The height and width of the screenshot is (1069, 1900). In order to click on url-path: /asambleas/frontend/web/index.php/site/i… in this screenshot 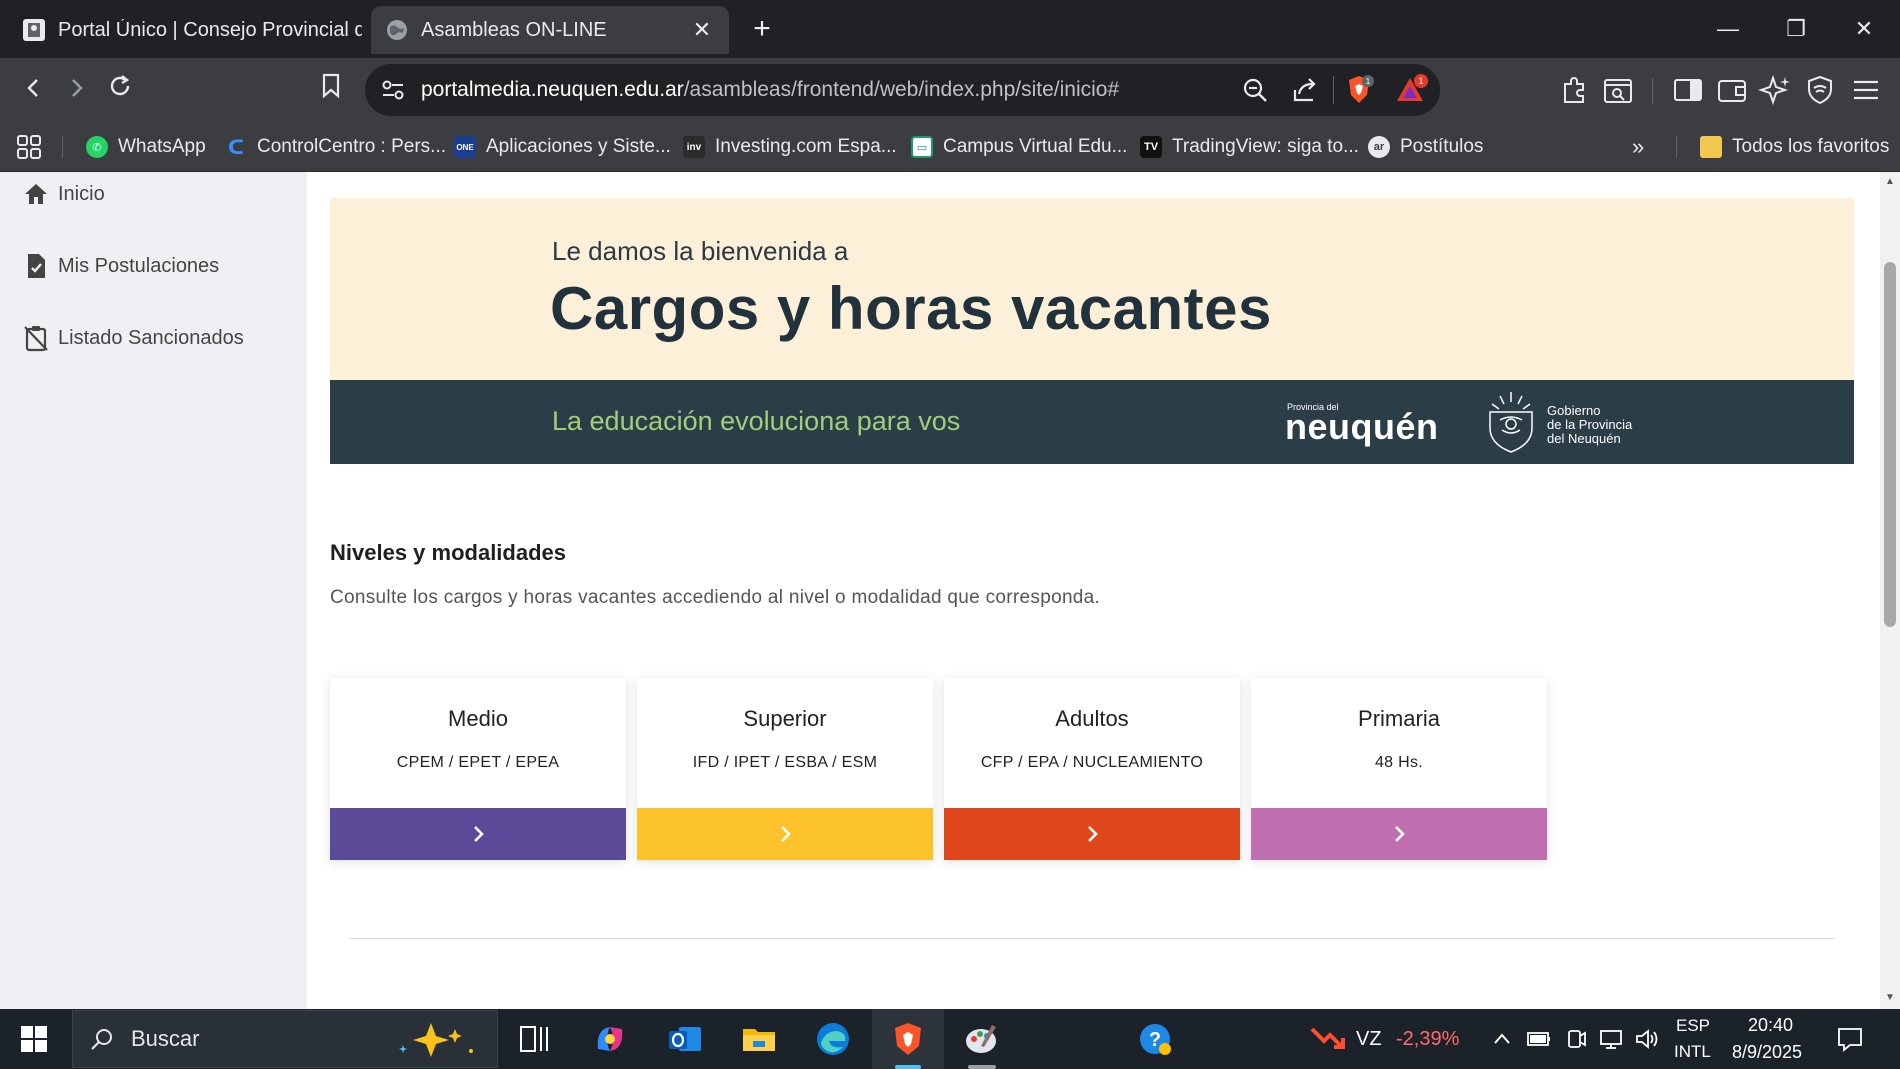, I will do `click(901, 89)`.